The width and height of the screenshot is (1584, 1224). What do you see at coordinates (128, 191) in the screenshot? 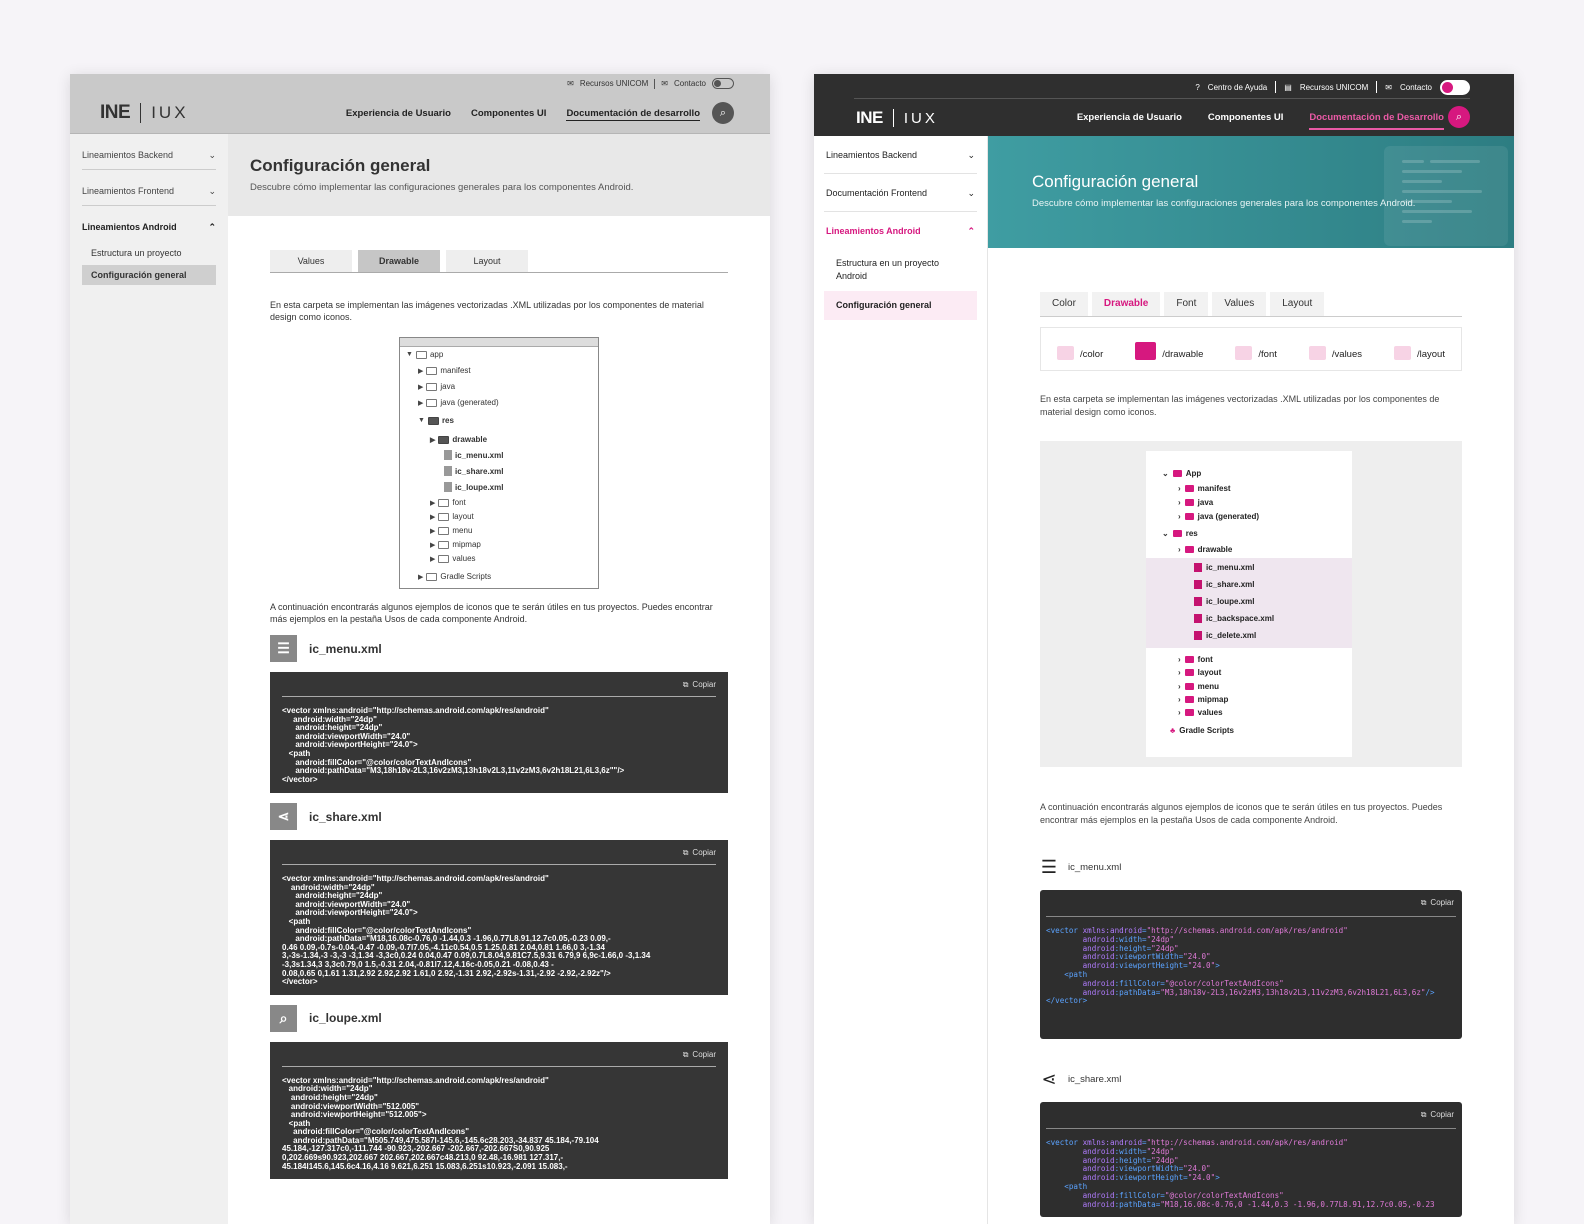
I see `sidebar-label: Lineamientos Frontend` at bounding box center [128, 191].